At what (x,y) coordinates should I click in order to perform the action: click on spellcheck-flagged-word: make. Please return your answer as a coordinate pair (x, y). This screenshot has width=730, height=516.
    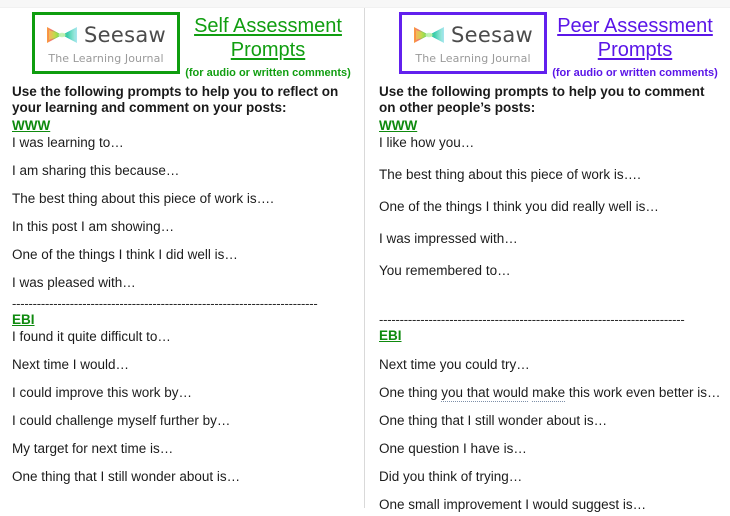
    Looking at the image, I should click on (549, 393).